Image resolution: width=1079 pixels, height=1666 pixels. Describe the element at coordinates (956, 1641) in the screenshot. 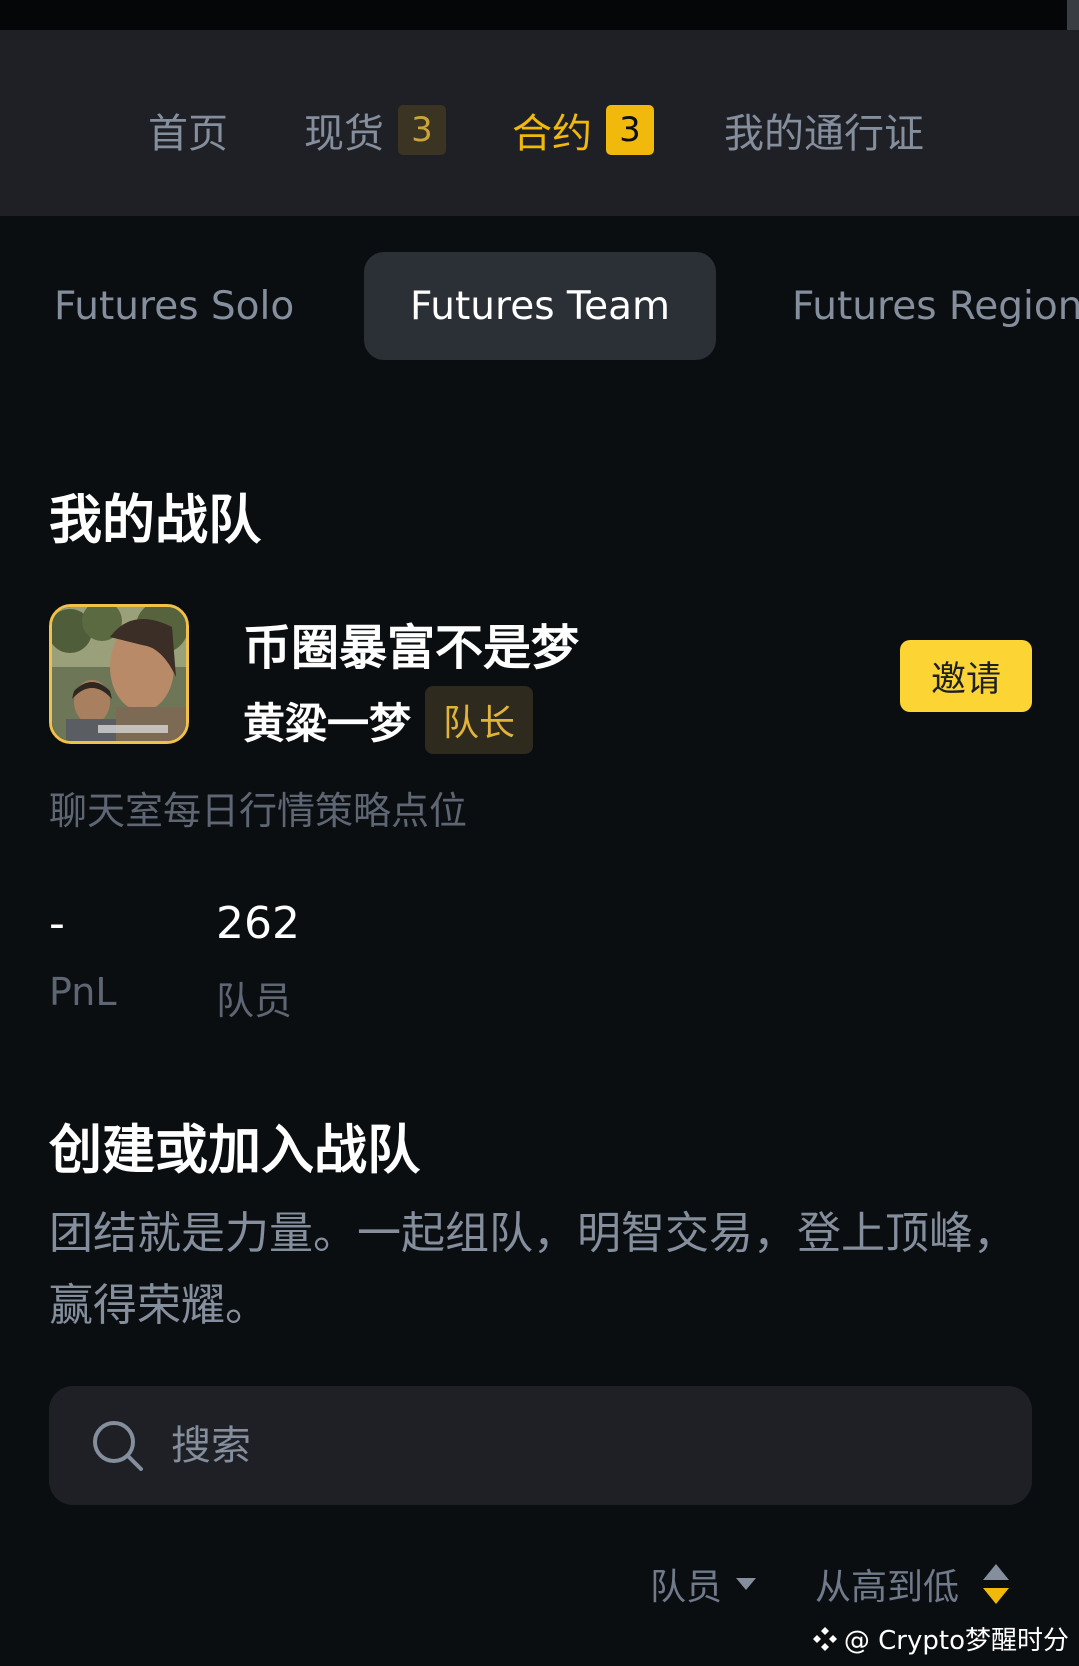

I see `watermark-text: @ Crypto梦醒时分` at that location.